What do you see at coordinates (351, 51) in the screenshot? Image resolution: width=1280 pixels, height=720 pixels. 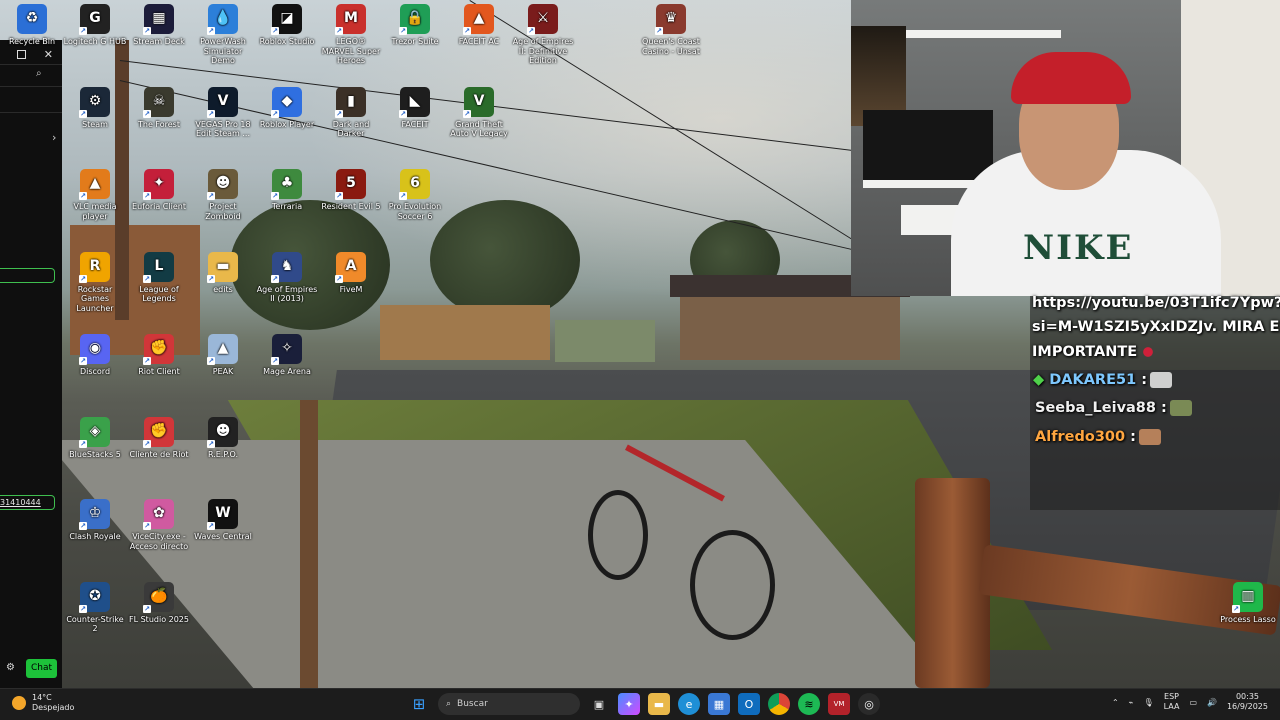 I see `desktop-icon-label: LEGO® MARVEL Super Heroes` at bounding box center [351, 51].